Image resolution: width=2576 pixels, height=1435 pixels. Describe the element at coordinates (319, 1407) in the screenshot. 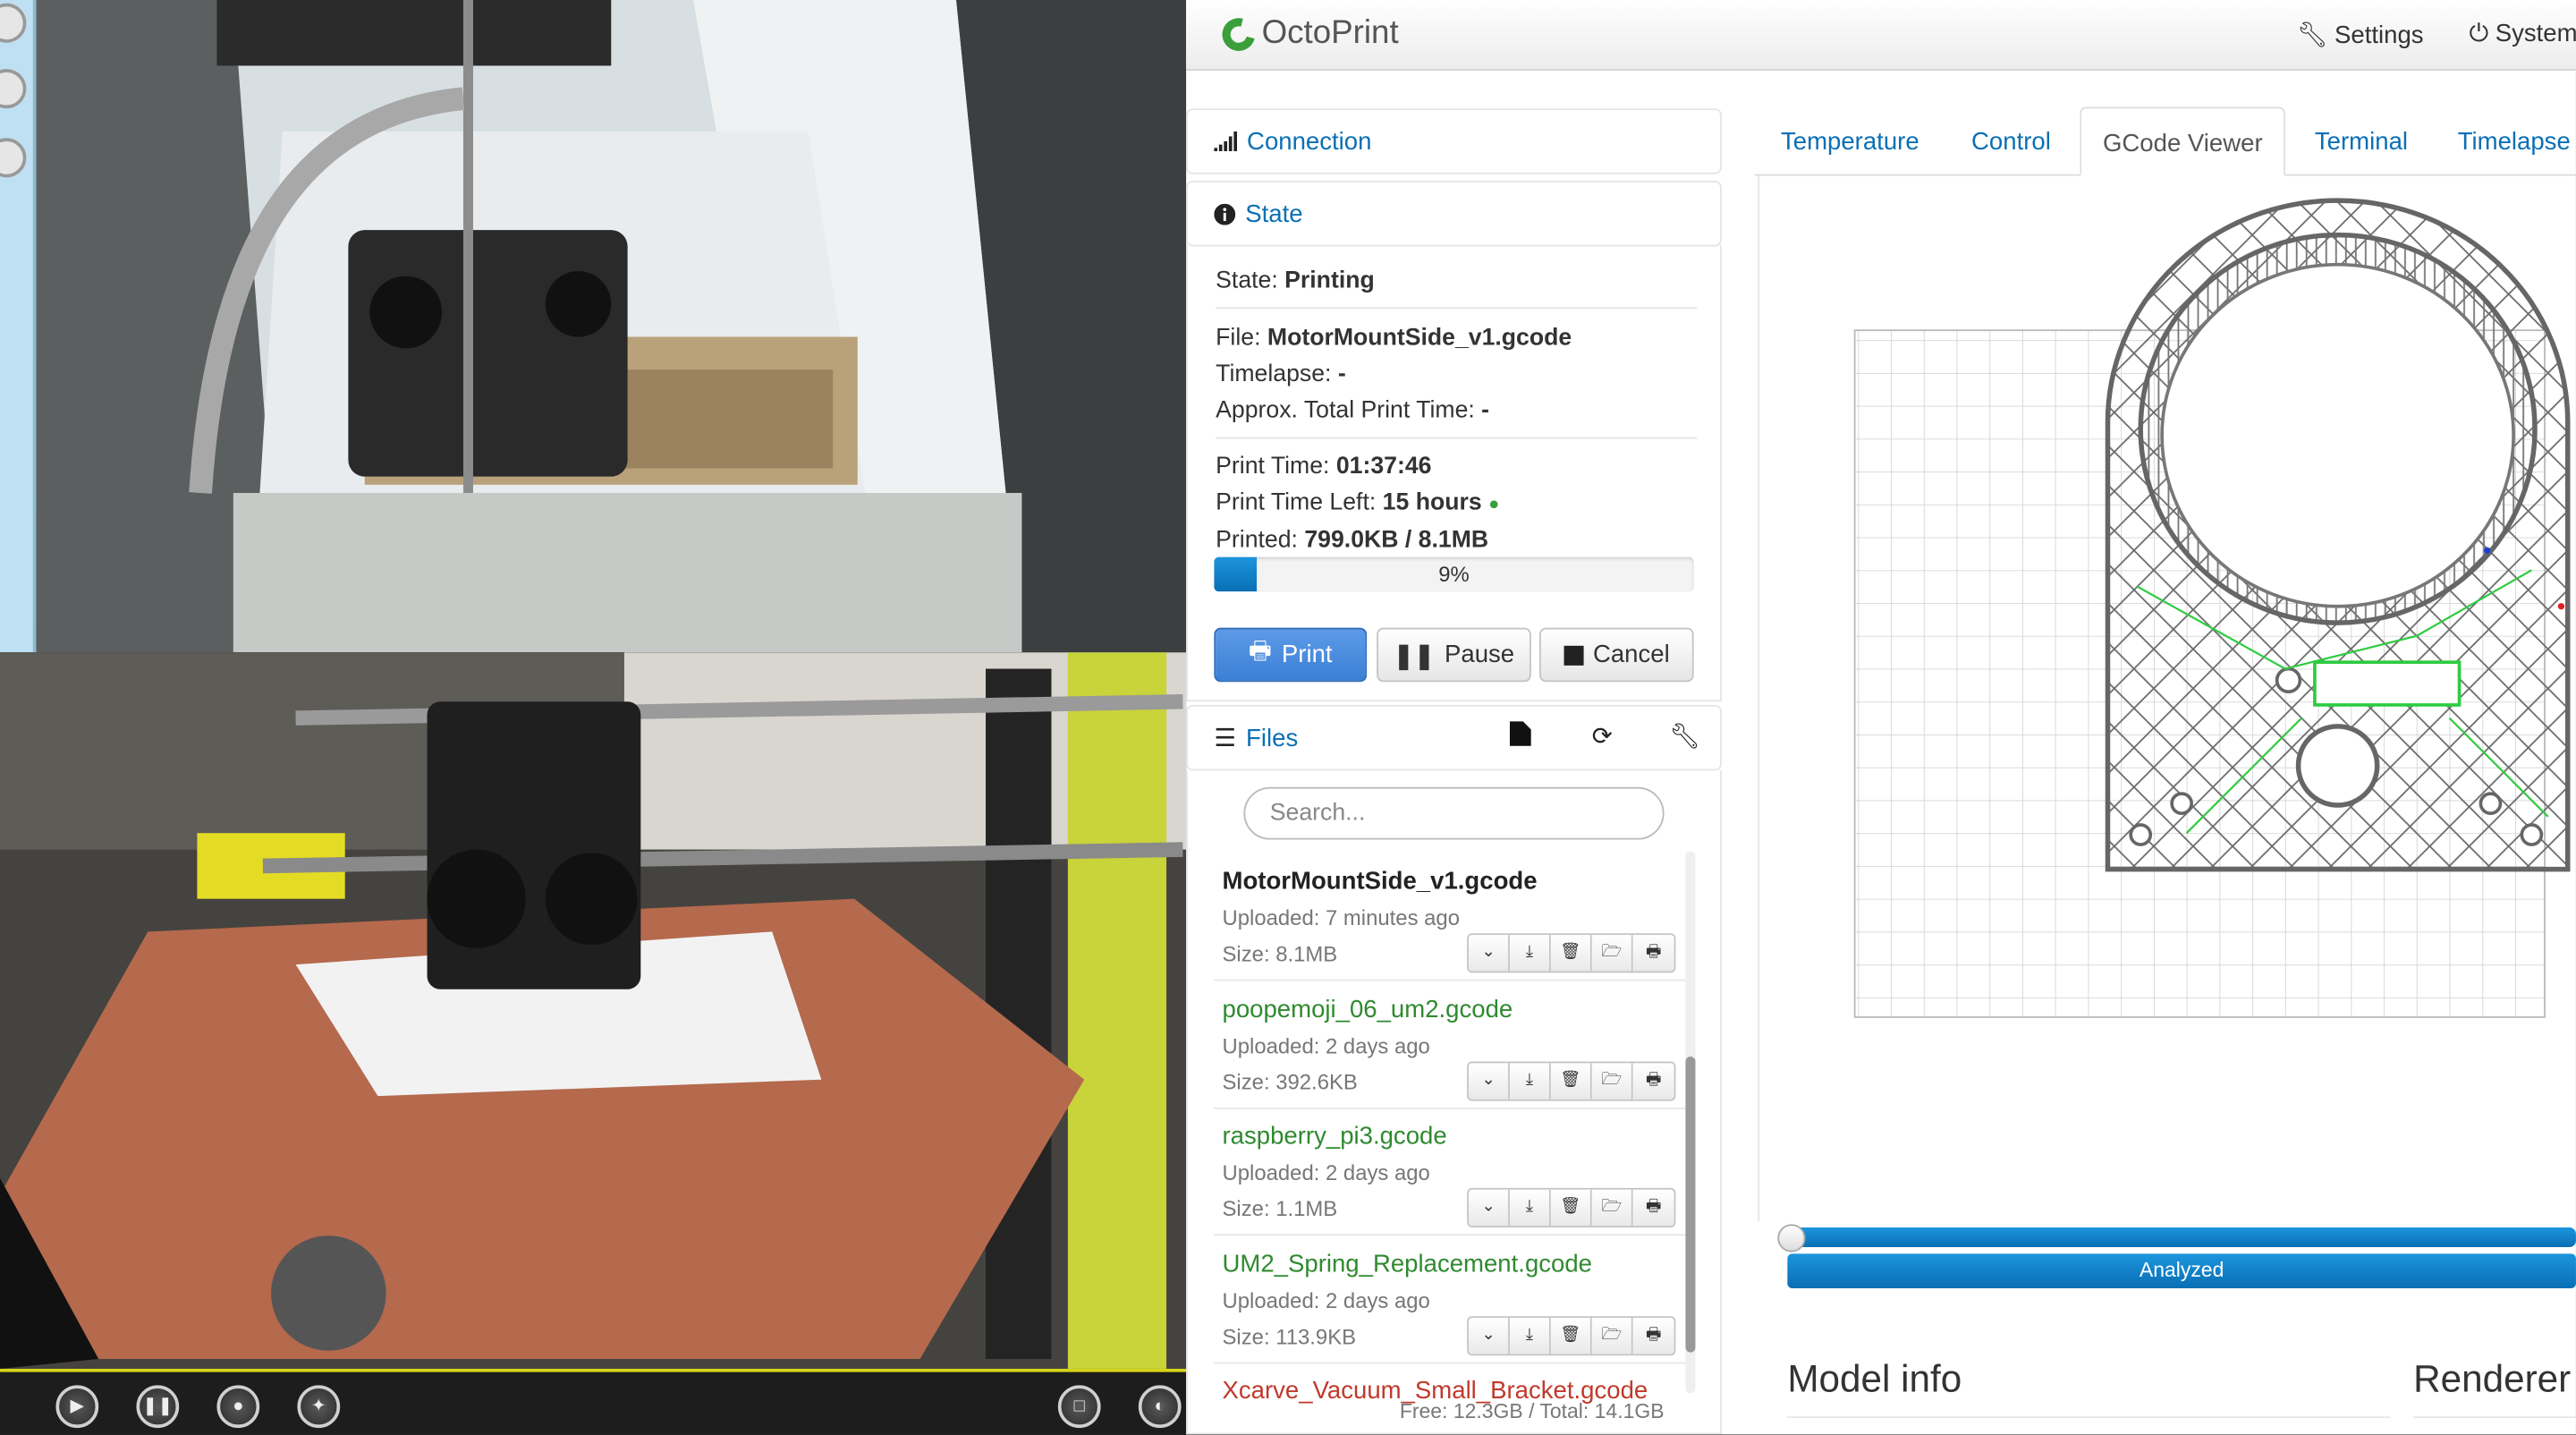

I see `zoom-icon: ✦` at that location.